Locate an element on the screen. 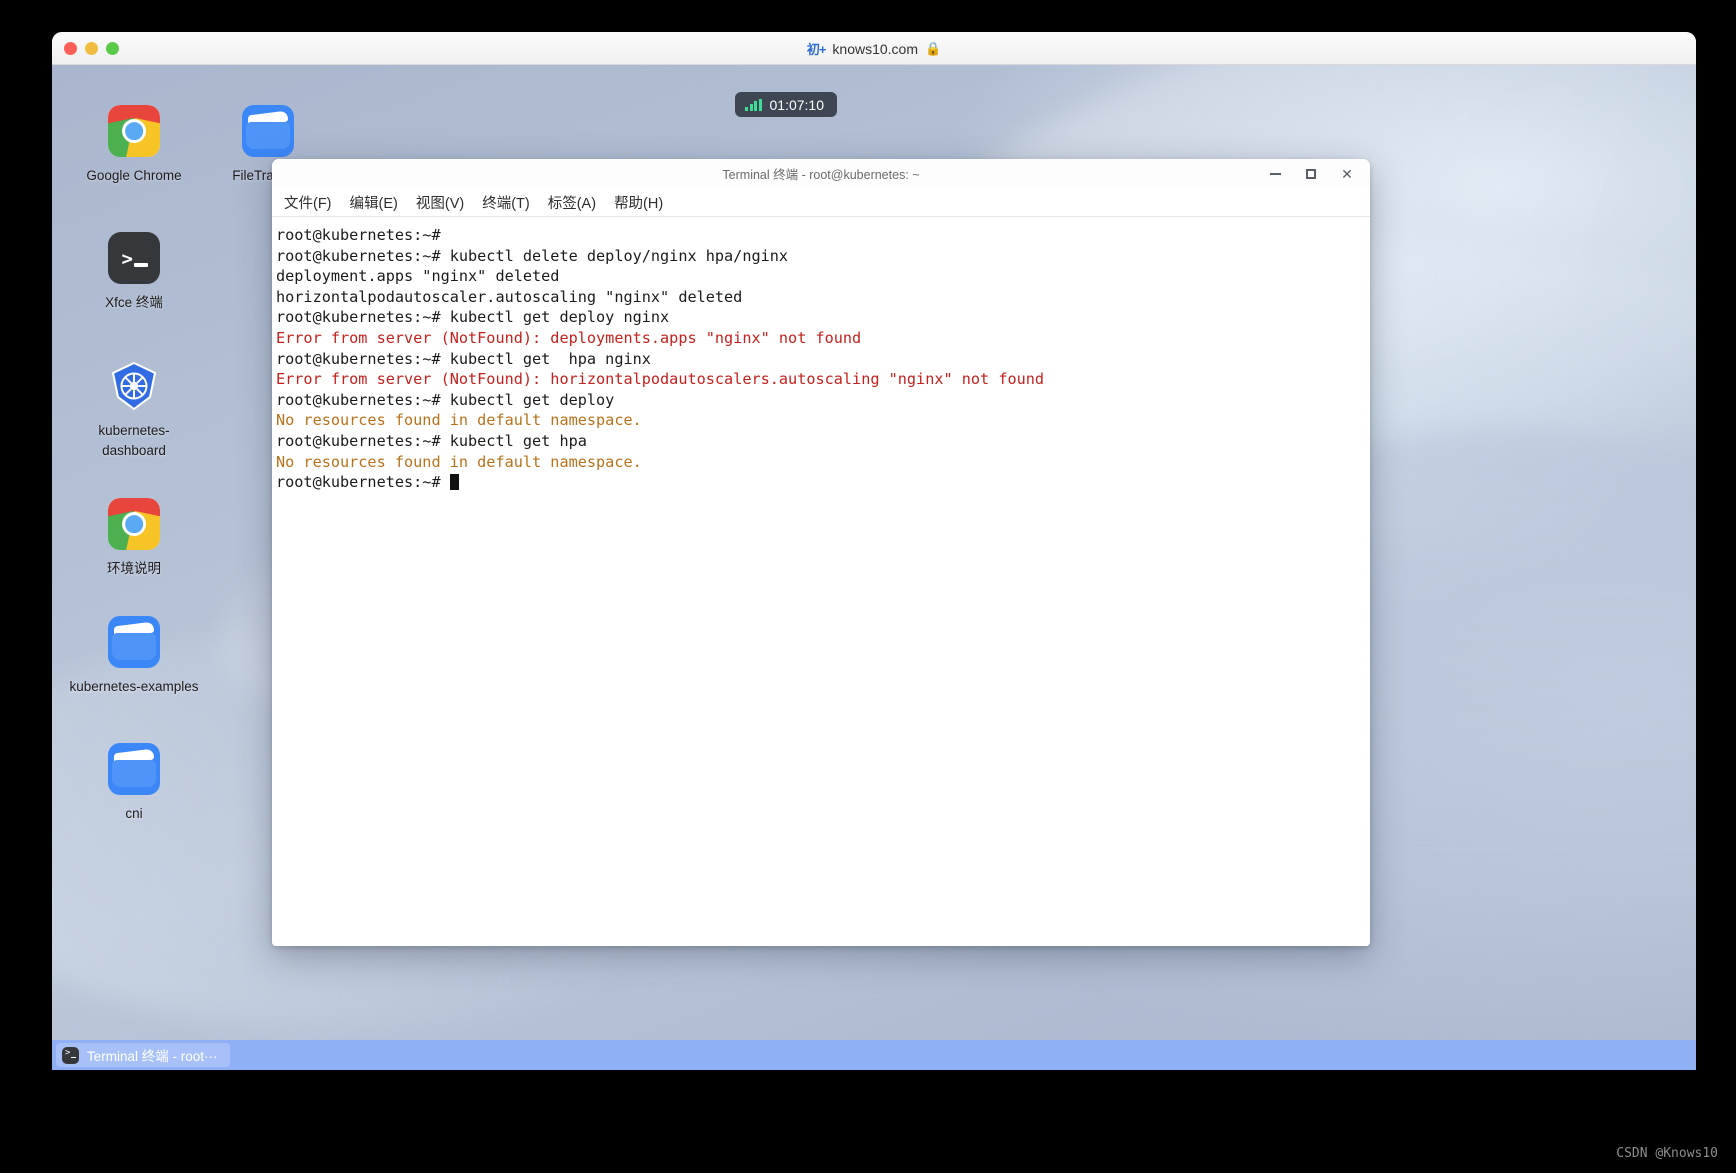 The height and width of the screenshot is (1173, 1736). kubernetes-icon is located at coordinates (134, 386).